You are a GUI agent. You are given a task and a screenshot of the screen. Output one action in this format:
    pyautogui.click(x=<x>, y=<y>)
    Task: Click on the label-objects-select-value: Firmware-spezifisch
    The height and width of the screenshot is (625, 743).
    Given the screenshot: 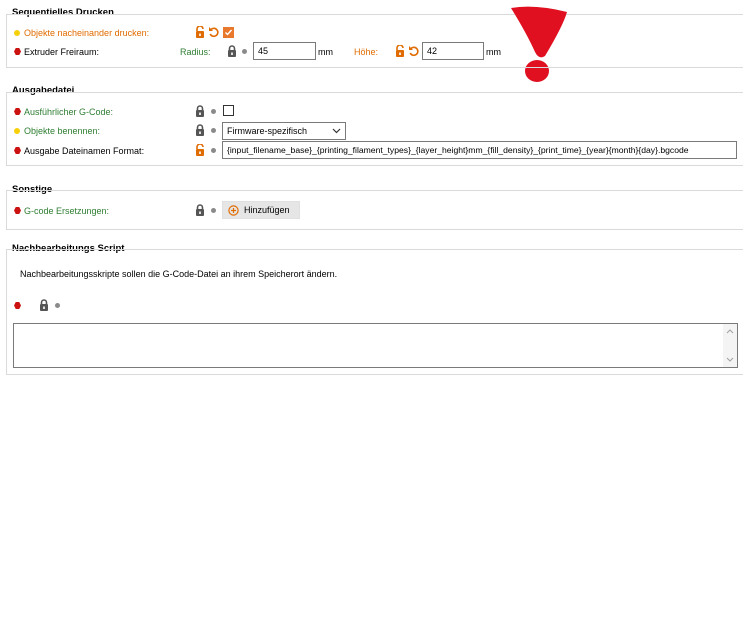 What is the action you would take?
    pyautogui.click(x=267, y=131)
    